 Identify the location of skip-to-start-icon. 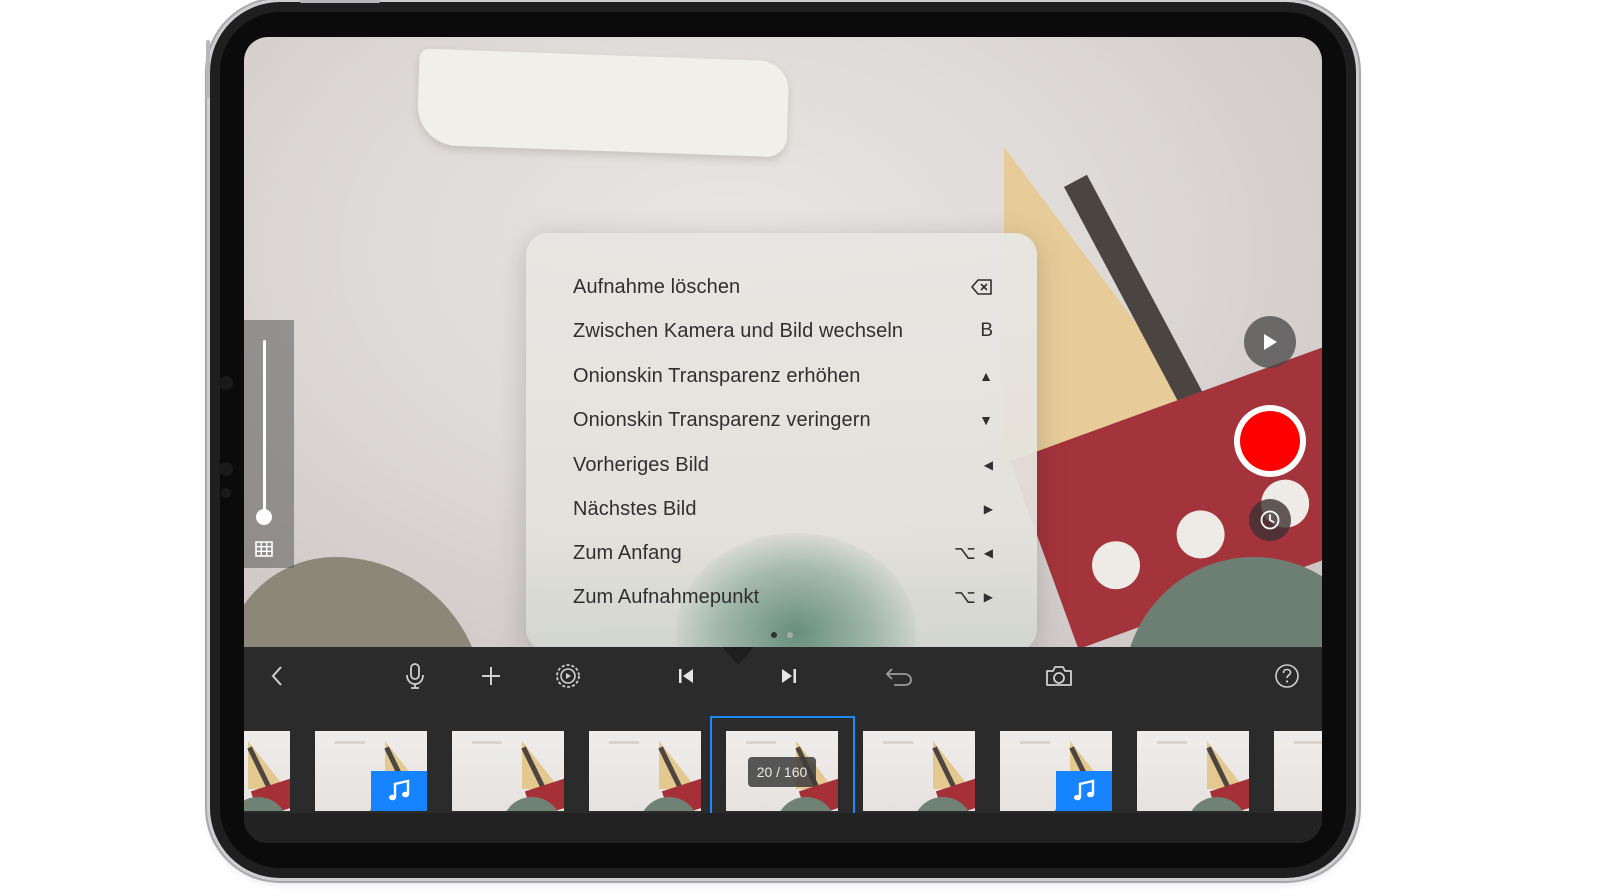
(686, 676).